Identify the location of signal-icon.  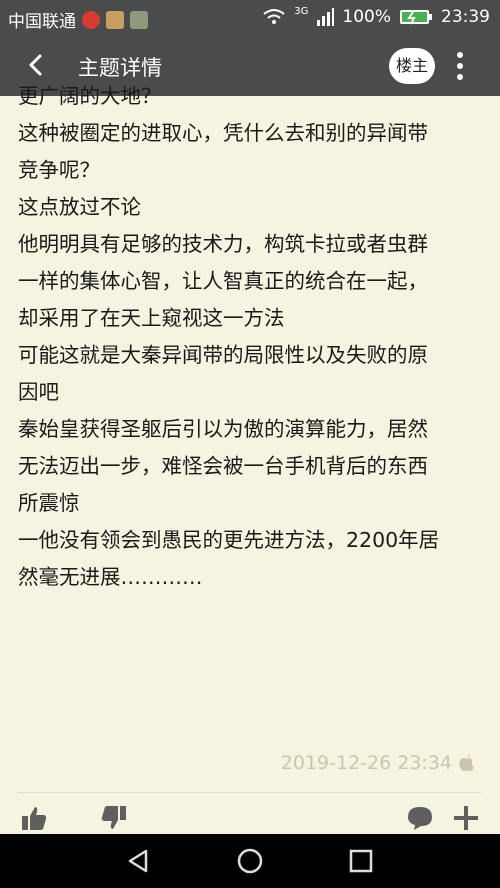
(326, 17).